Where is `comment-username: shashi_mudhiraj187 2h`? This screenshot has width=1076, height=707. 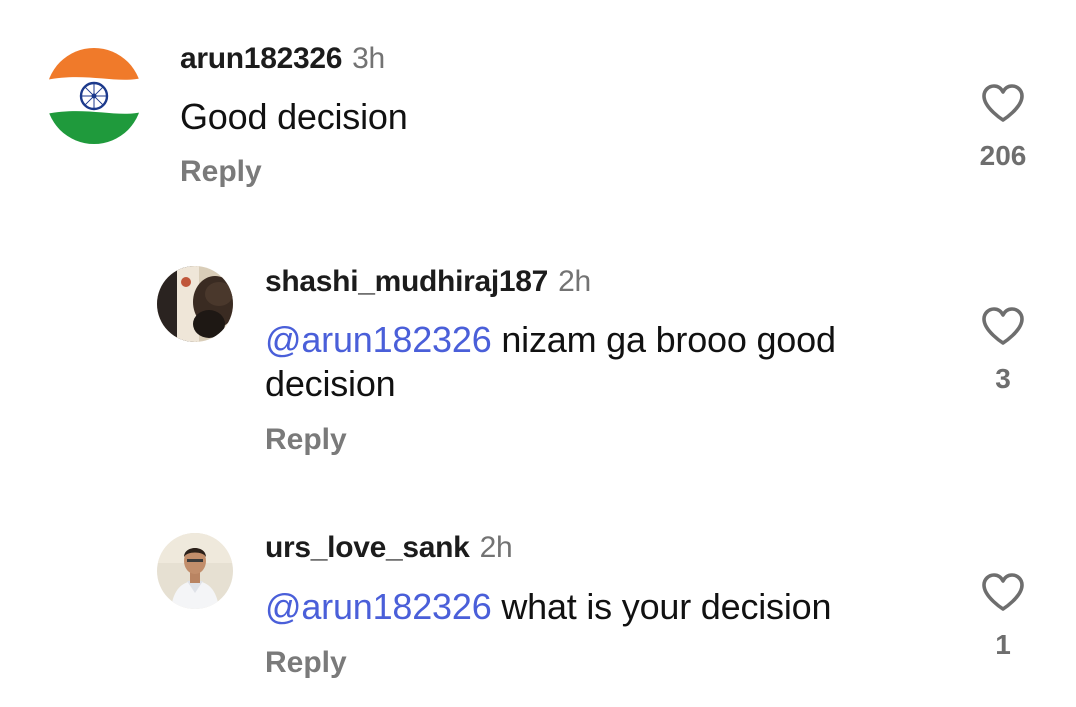
comment-username: shashi_mudhiraj187 2h is located at coordinates (428, 282).